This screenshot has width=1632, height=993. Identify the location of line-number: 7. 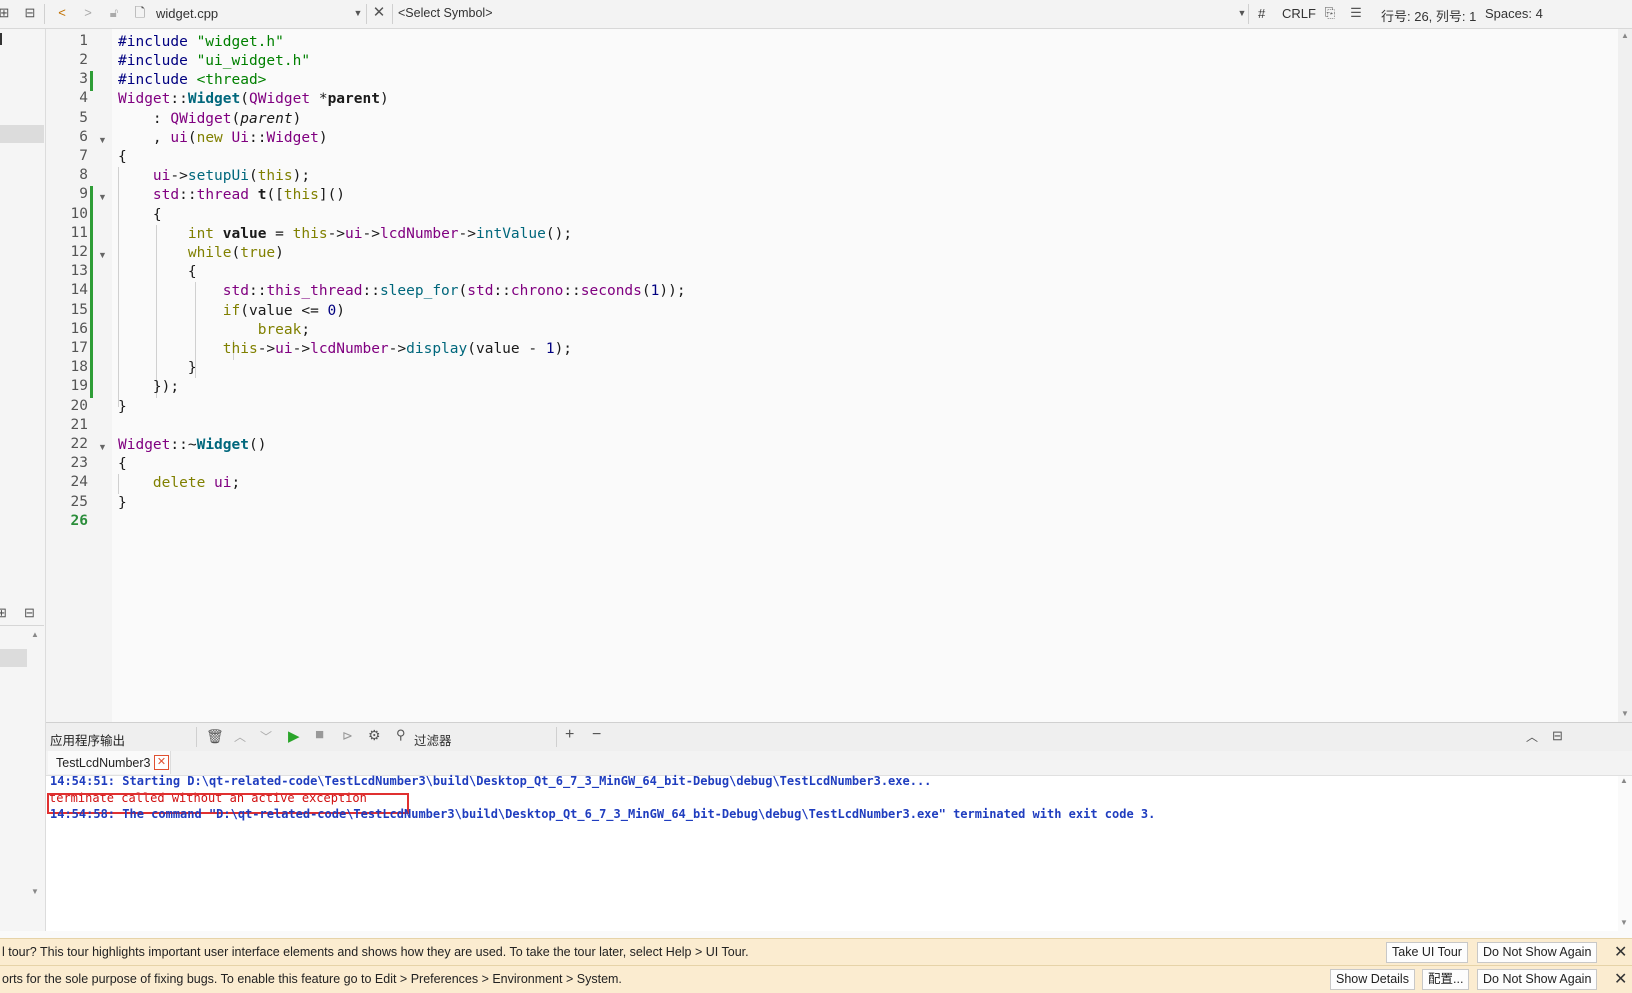
(83, 156).